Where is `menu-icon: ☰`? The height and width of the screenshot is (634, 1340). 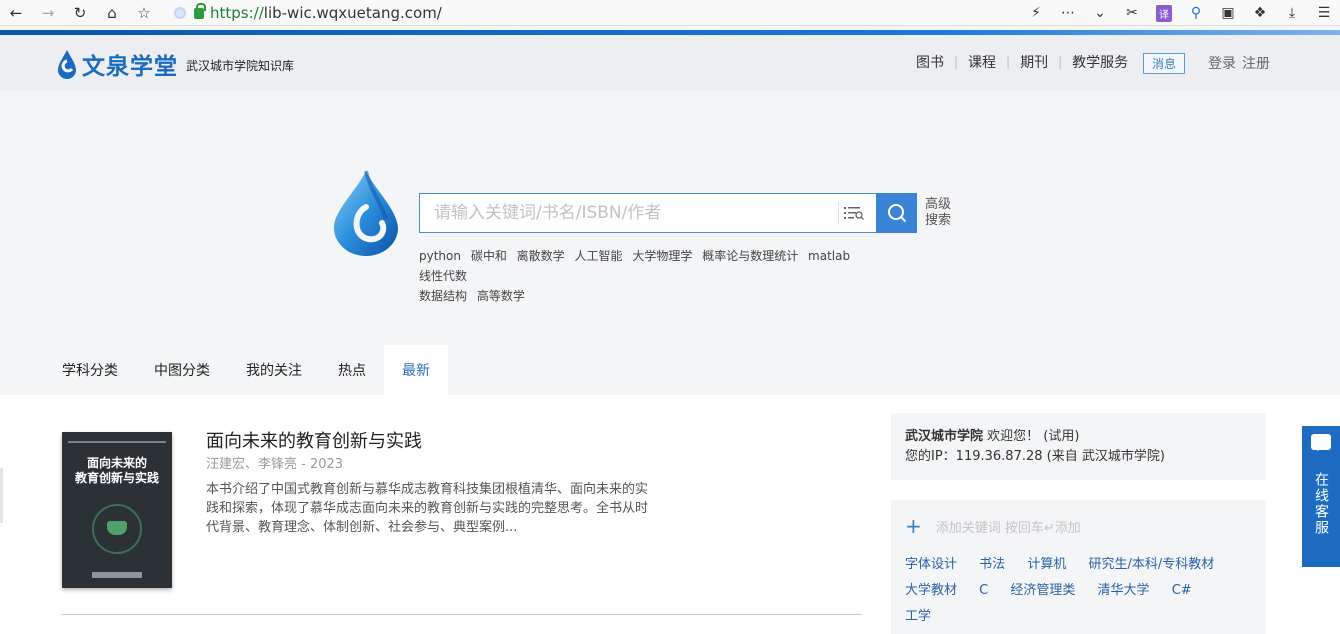 menu-icon: ☰ is located at coordinates (1324, 13).